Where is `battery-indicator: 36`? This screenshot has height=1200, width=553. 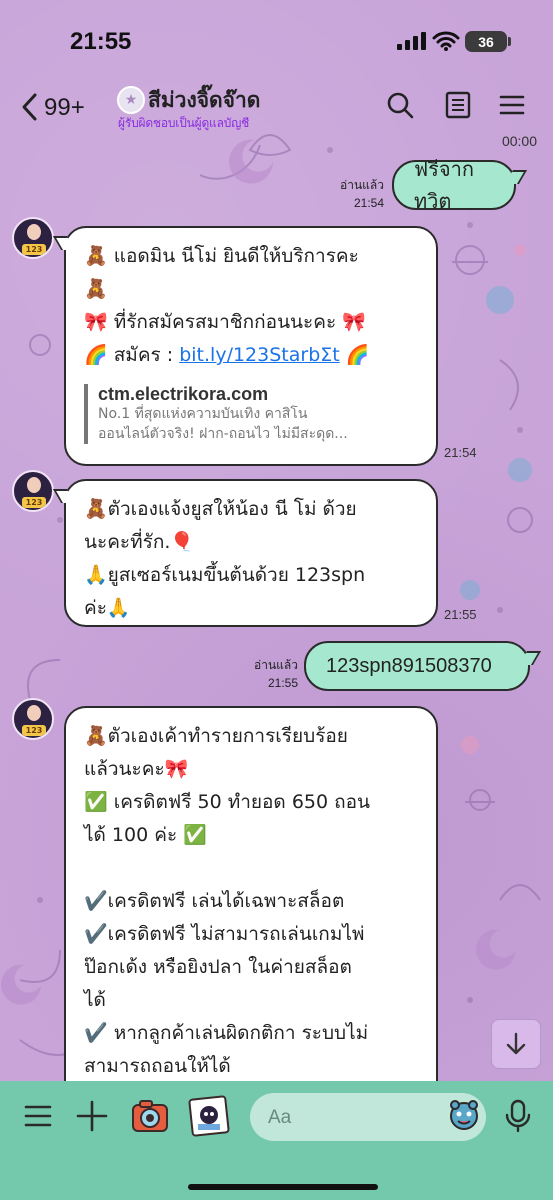
battery-indicator: 36 is located at coordinates (486, 41).